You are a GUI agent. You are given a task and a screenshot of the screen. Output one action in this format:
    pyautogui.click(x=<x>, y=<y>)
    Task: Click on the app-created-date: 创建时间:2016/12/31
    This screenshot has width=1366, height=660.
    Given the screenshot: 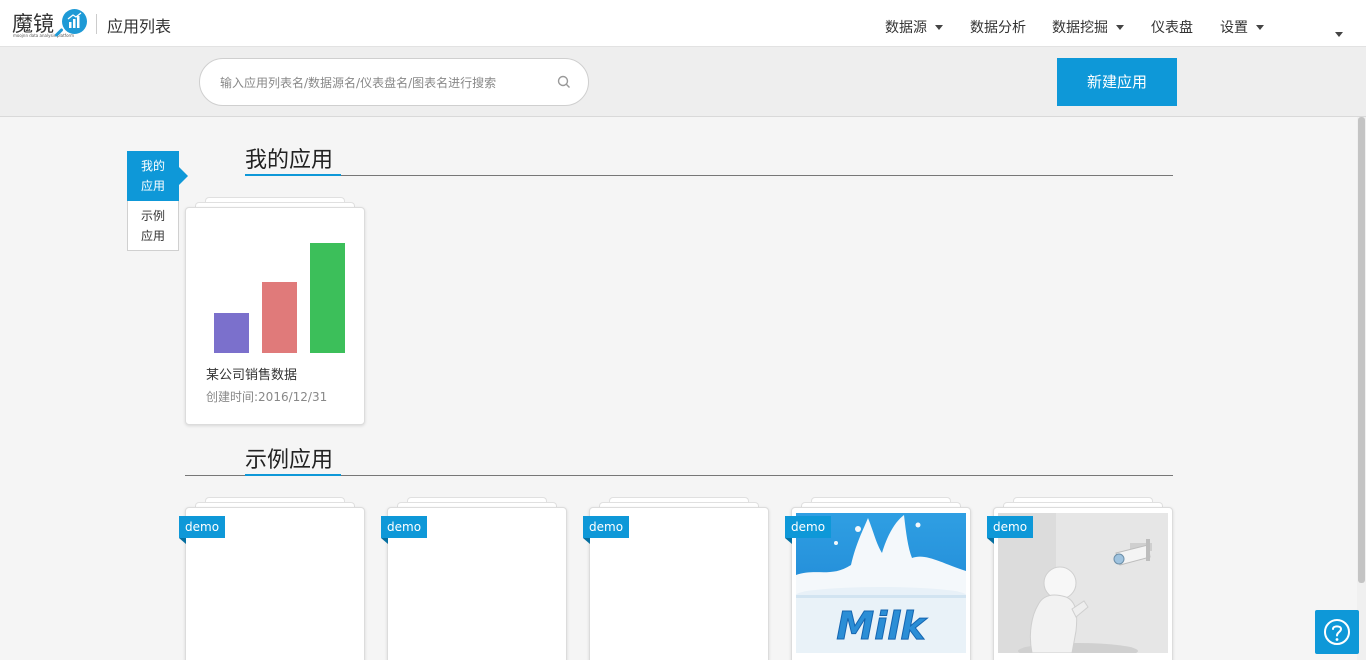 What is the action you would take?
    pyautogui.click(x=267, y=397)
    